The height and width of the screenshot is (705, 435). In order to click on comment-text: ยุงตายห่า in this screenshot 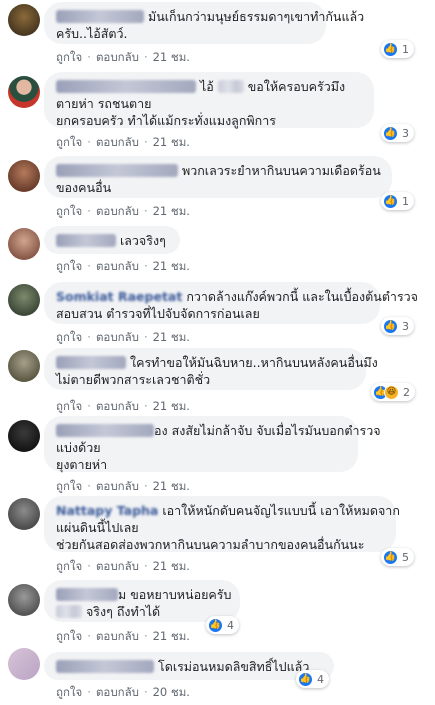, I will do `click(82, 464)`.